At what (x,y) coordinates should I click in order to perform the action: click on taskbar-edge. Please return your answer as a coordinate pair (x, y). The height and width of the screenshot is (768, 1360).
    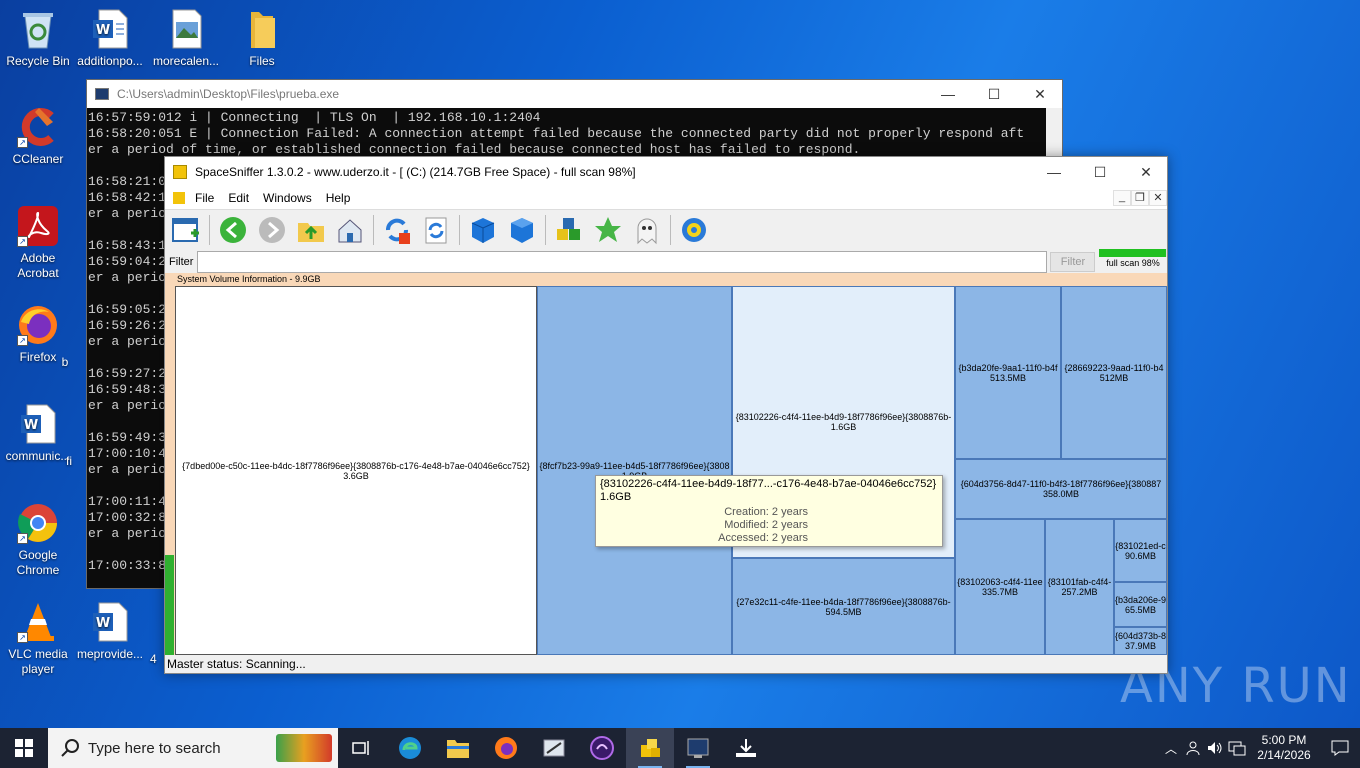
    Looking at the image, I should click on (410, 748).